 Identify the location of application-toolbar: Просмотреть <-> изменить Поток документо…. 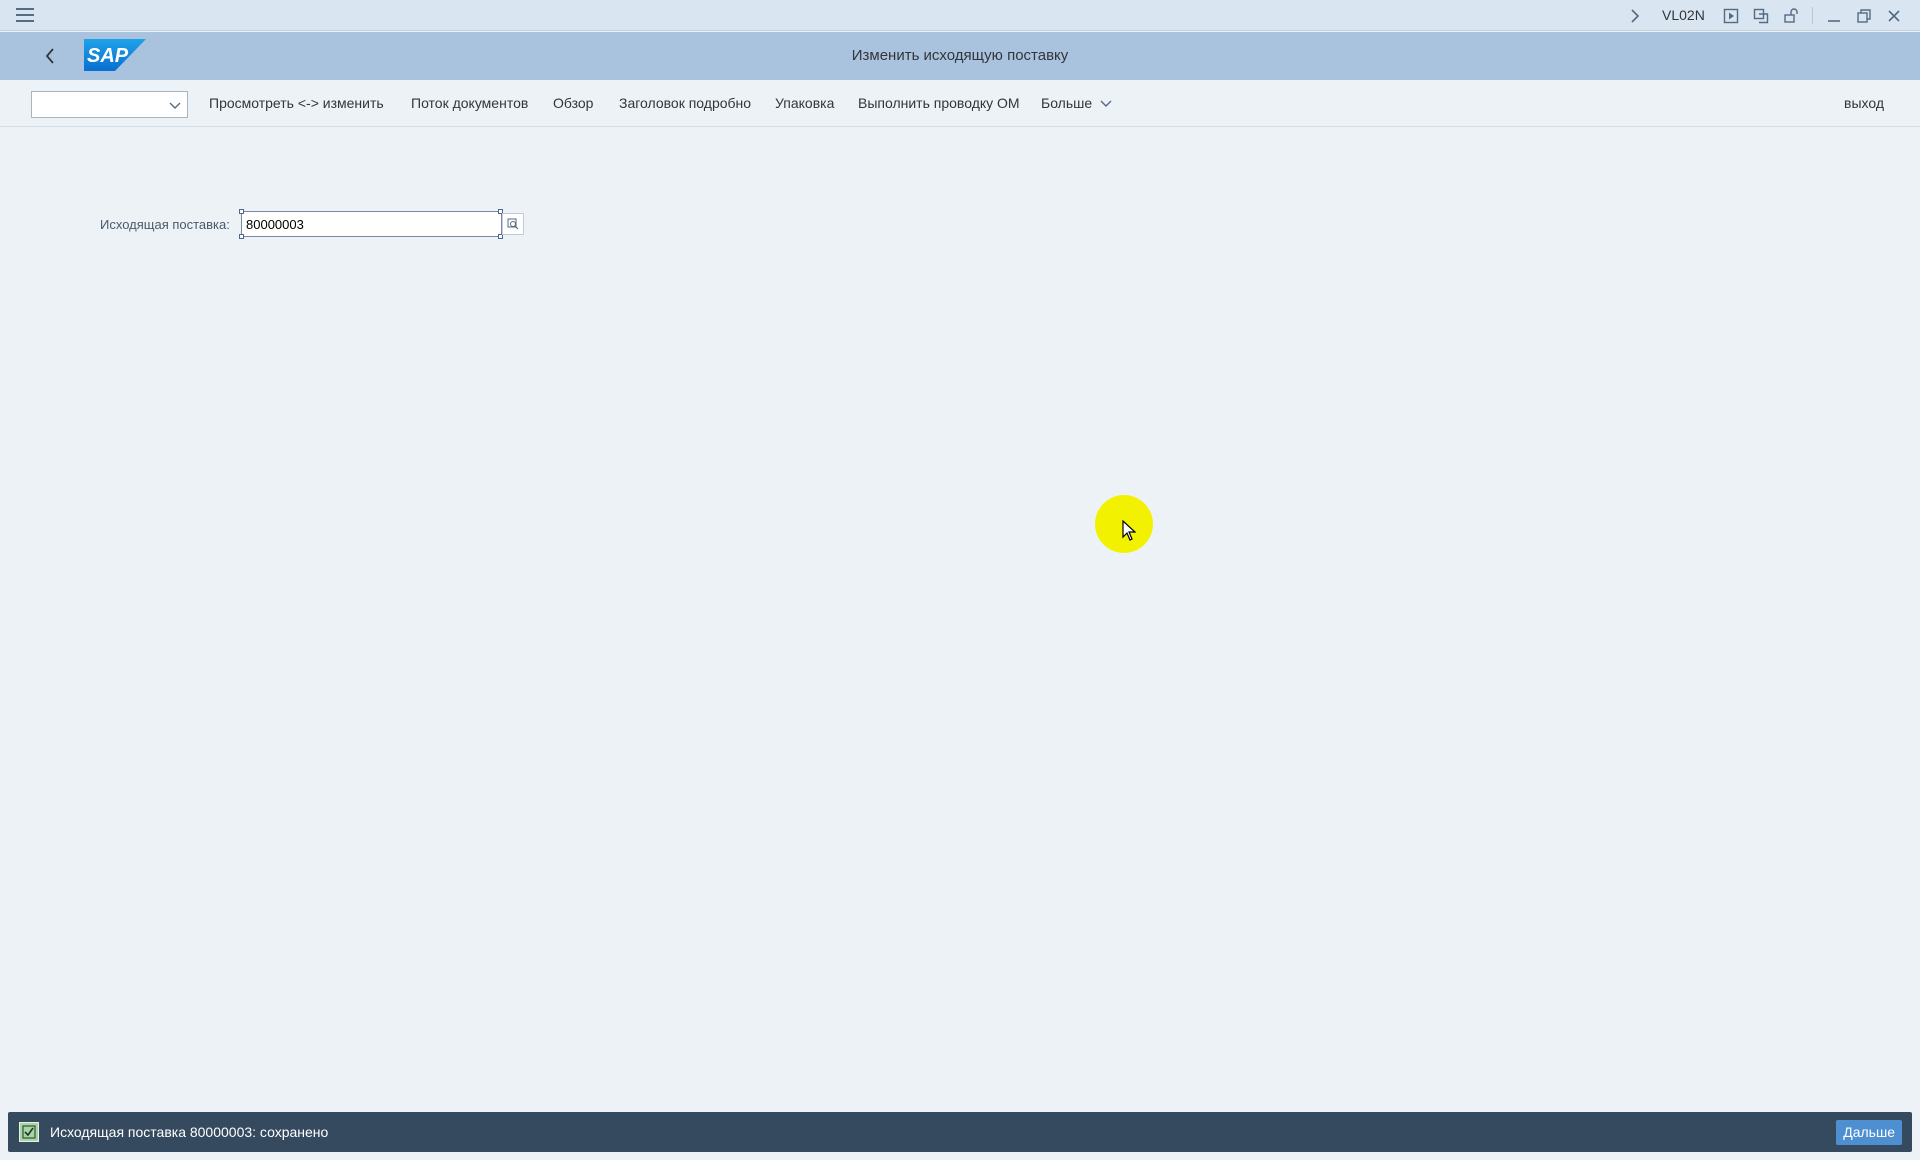
(960, 103).